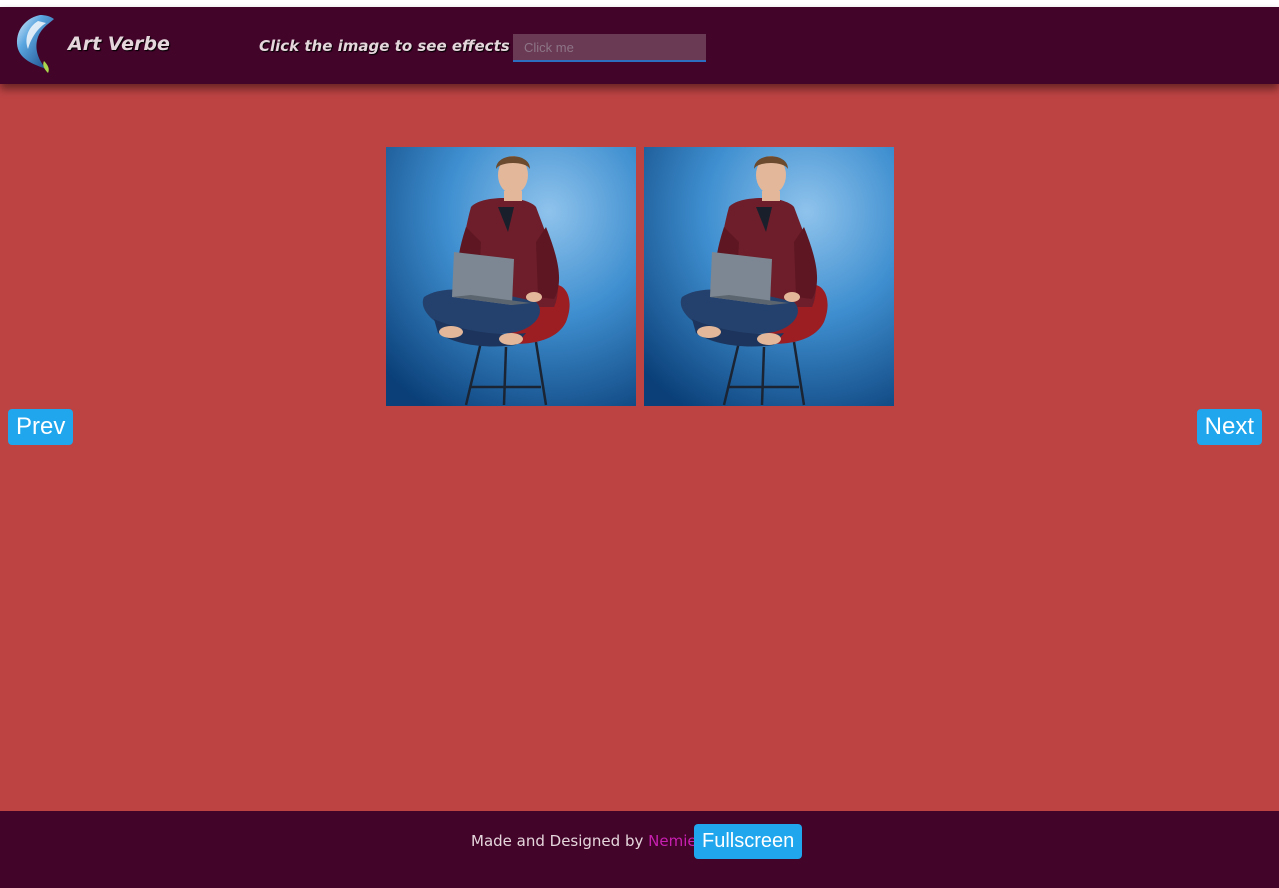  I want to click on prev-button: Prev, so click(41, 427).